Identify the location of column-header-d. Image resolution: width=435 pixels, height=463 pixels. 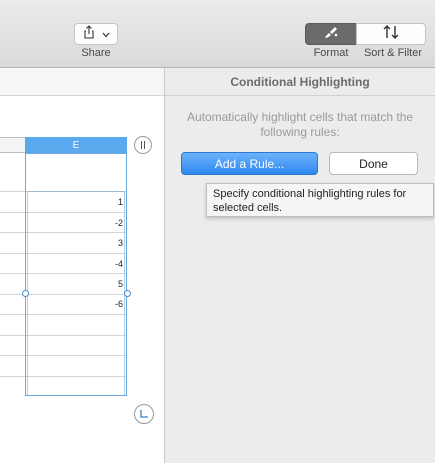
(12, 145).